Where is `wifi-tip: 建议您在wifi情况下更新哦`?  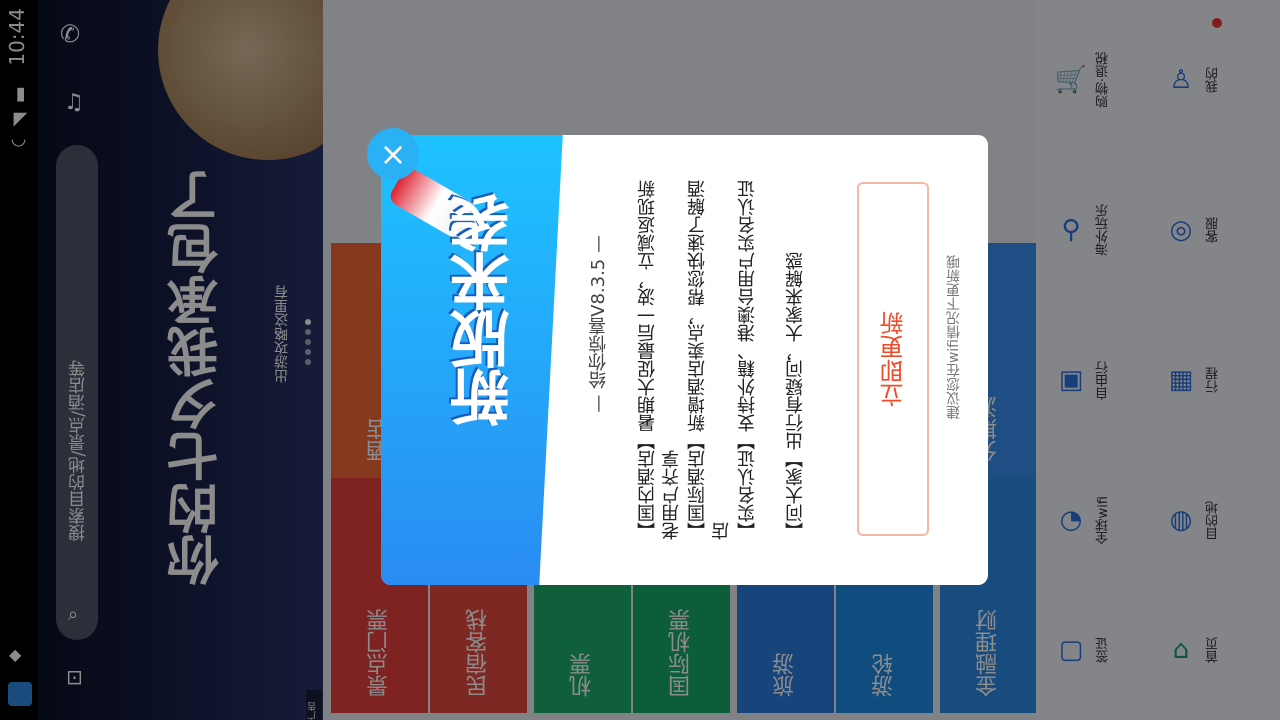
wifi-tip: 建议您在wifi情况下更新哦 is located at coordinates (954, 337).